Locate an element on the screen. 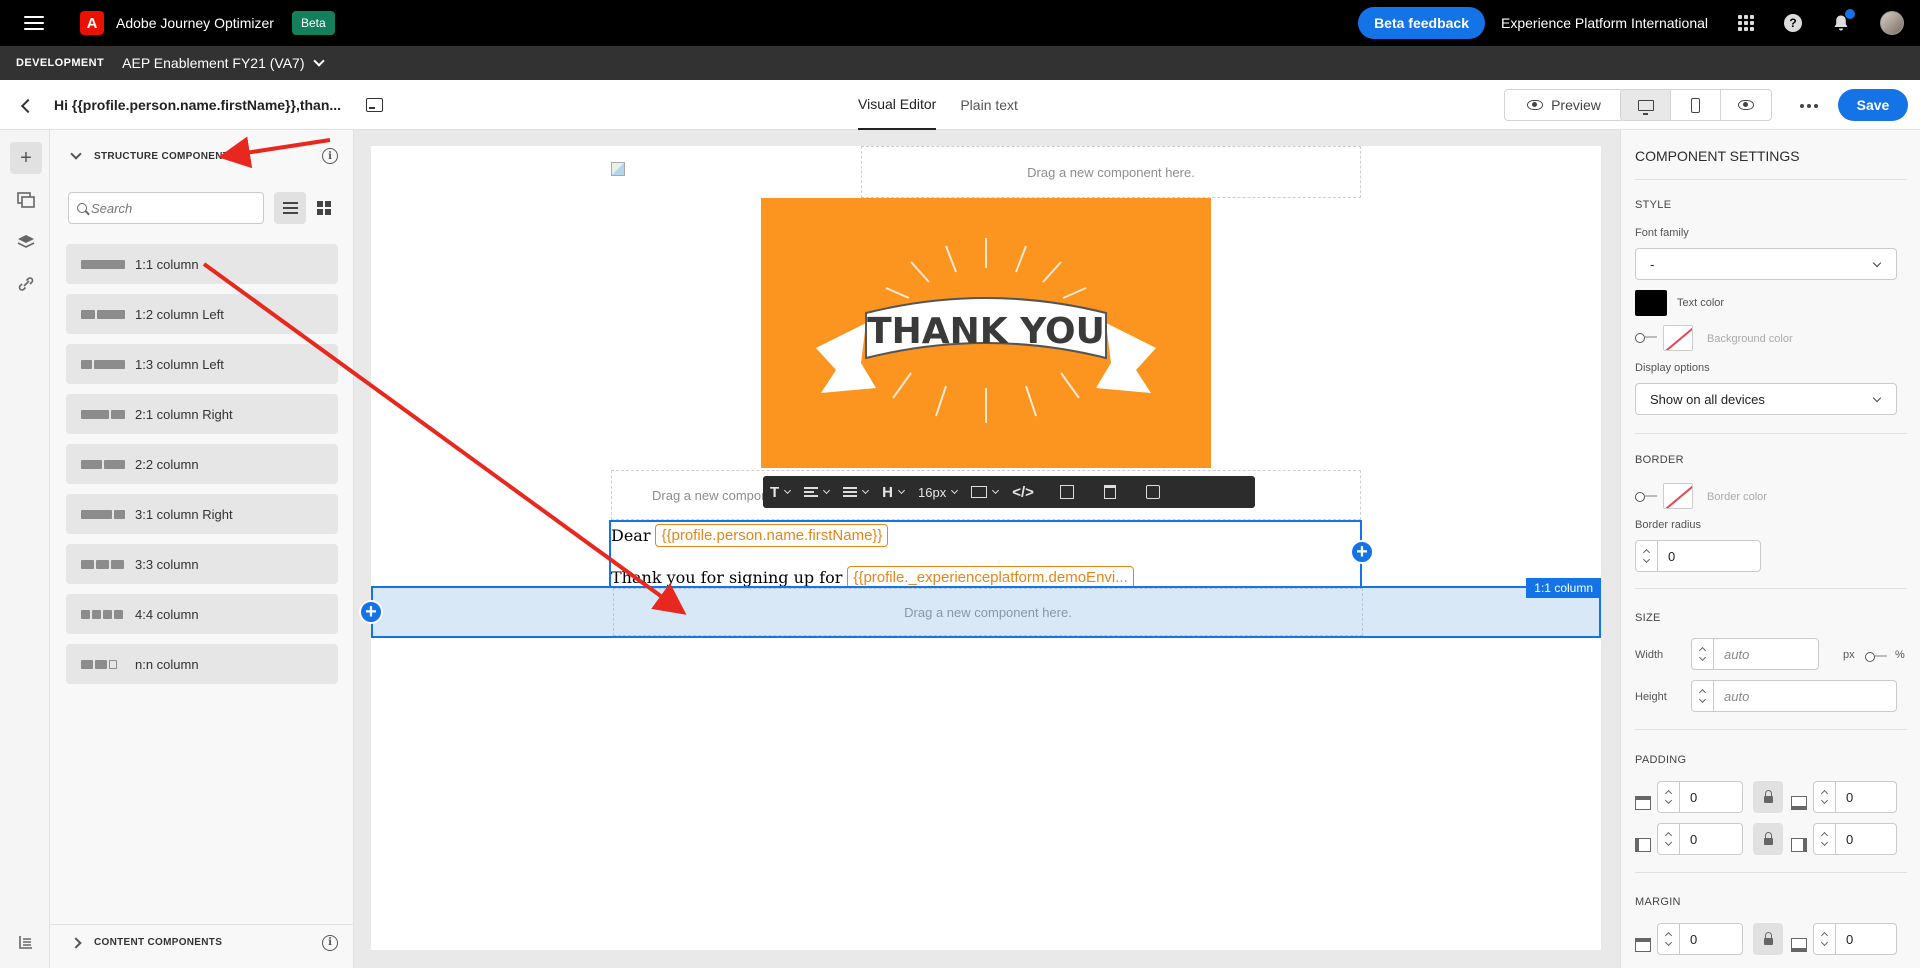 This screenshot has width=1920, height=968. padding-left-stepper: 0 is located at coordinates (1700, 839).